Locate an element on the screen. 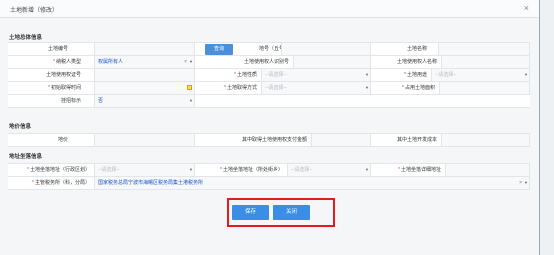  section-land-location: 地址坐落信息 is located at coordinates (26, 157).